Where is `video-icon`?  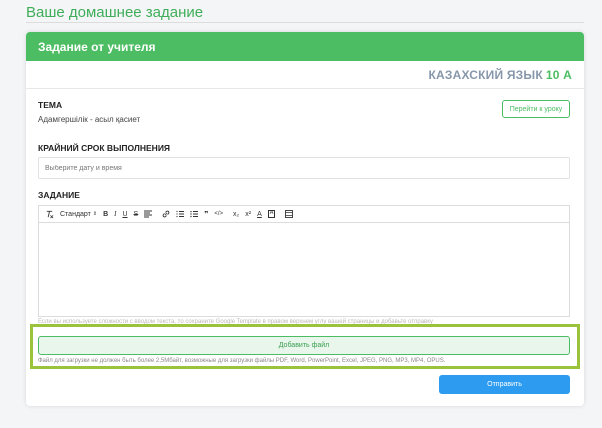 video-icon is located at coordinates (289, 214).